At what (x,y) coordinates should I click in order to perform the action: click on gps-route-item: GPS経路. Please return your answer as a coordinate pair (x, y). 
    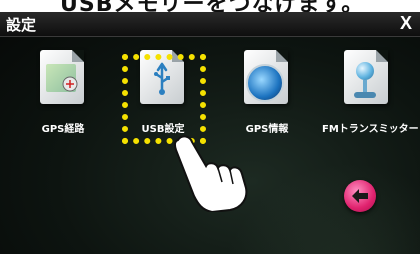
    Looking at the image, I should click on (63, 92).